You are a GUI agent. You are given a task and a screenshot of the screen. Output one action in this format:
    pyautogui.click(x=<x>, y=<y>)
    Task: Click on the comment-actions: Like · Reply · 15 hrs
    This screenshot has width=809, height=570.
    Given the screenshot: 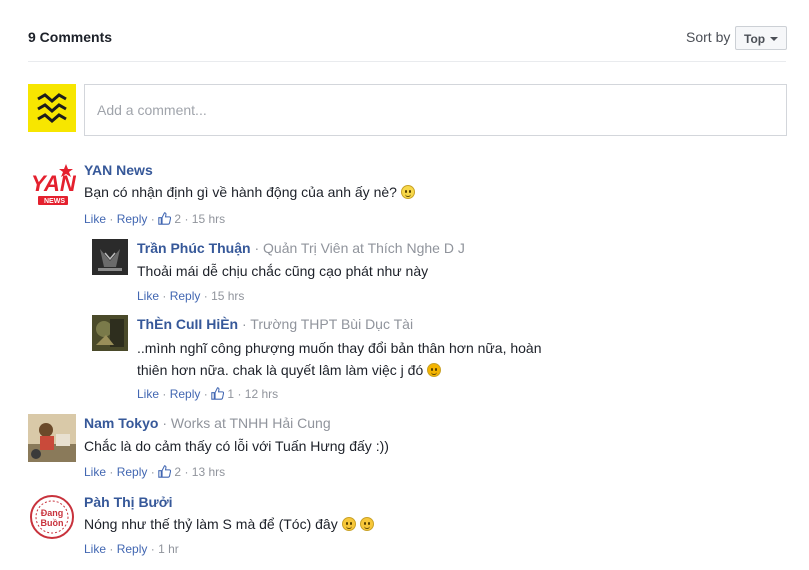 What is the action you would take?
    pyautogui.click(x=191, y=296)
    